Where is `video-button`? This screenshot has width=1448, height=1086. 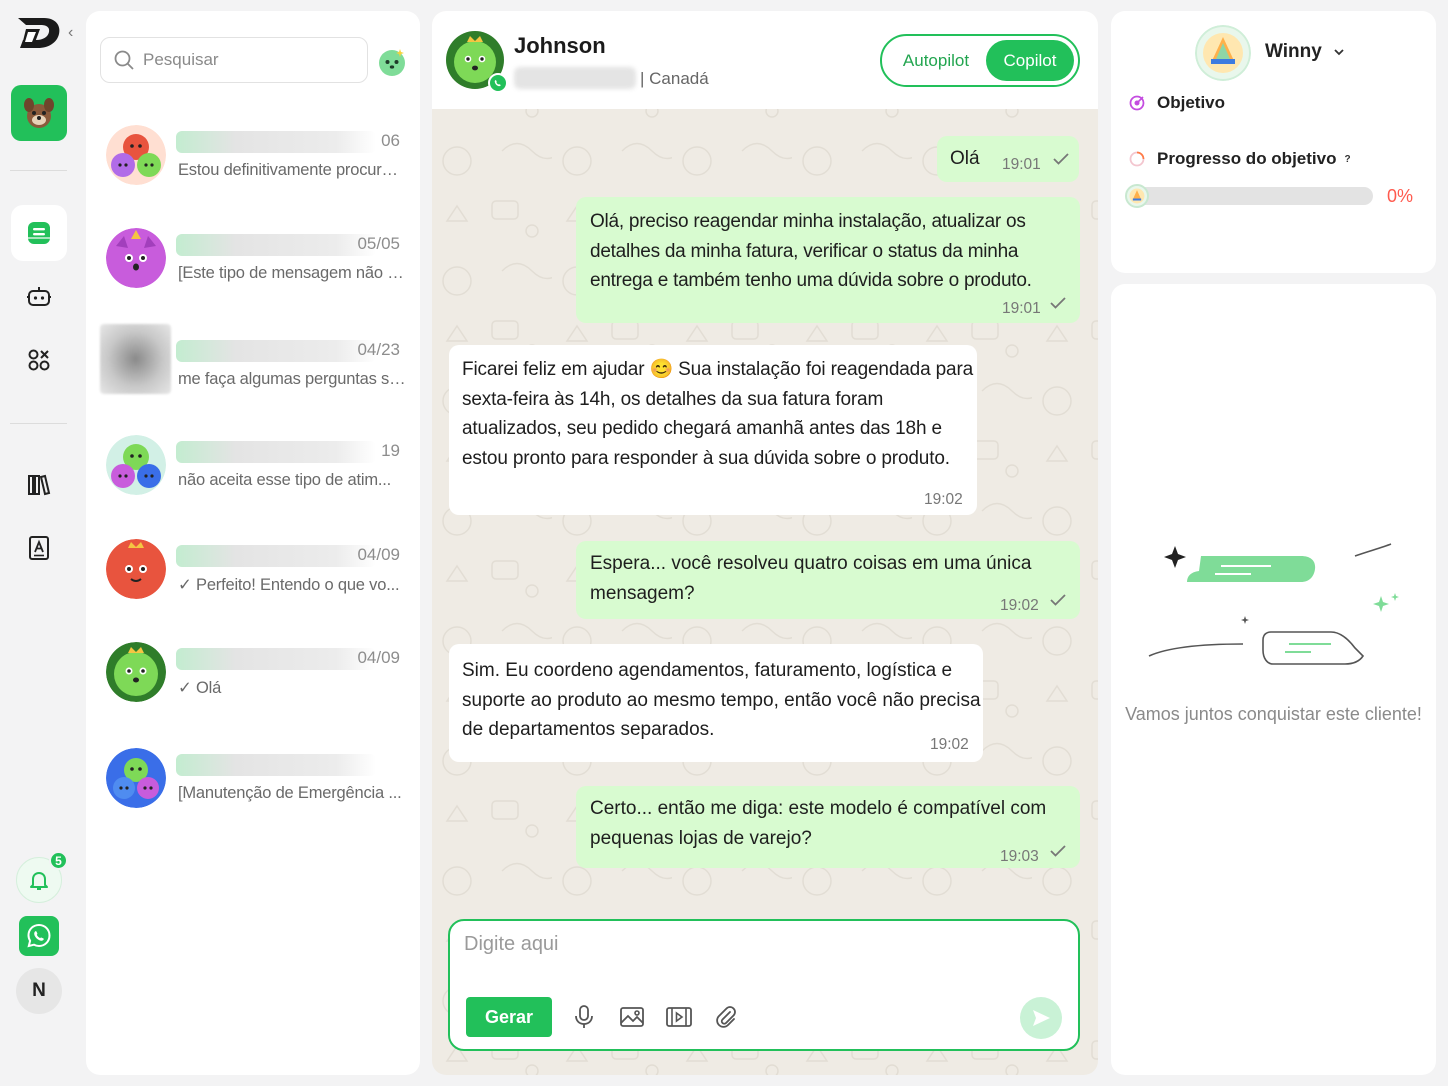
video-button is located at coordinates (679, 1017).